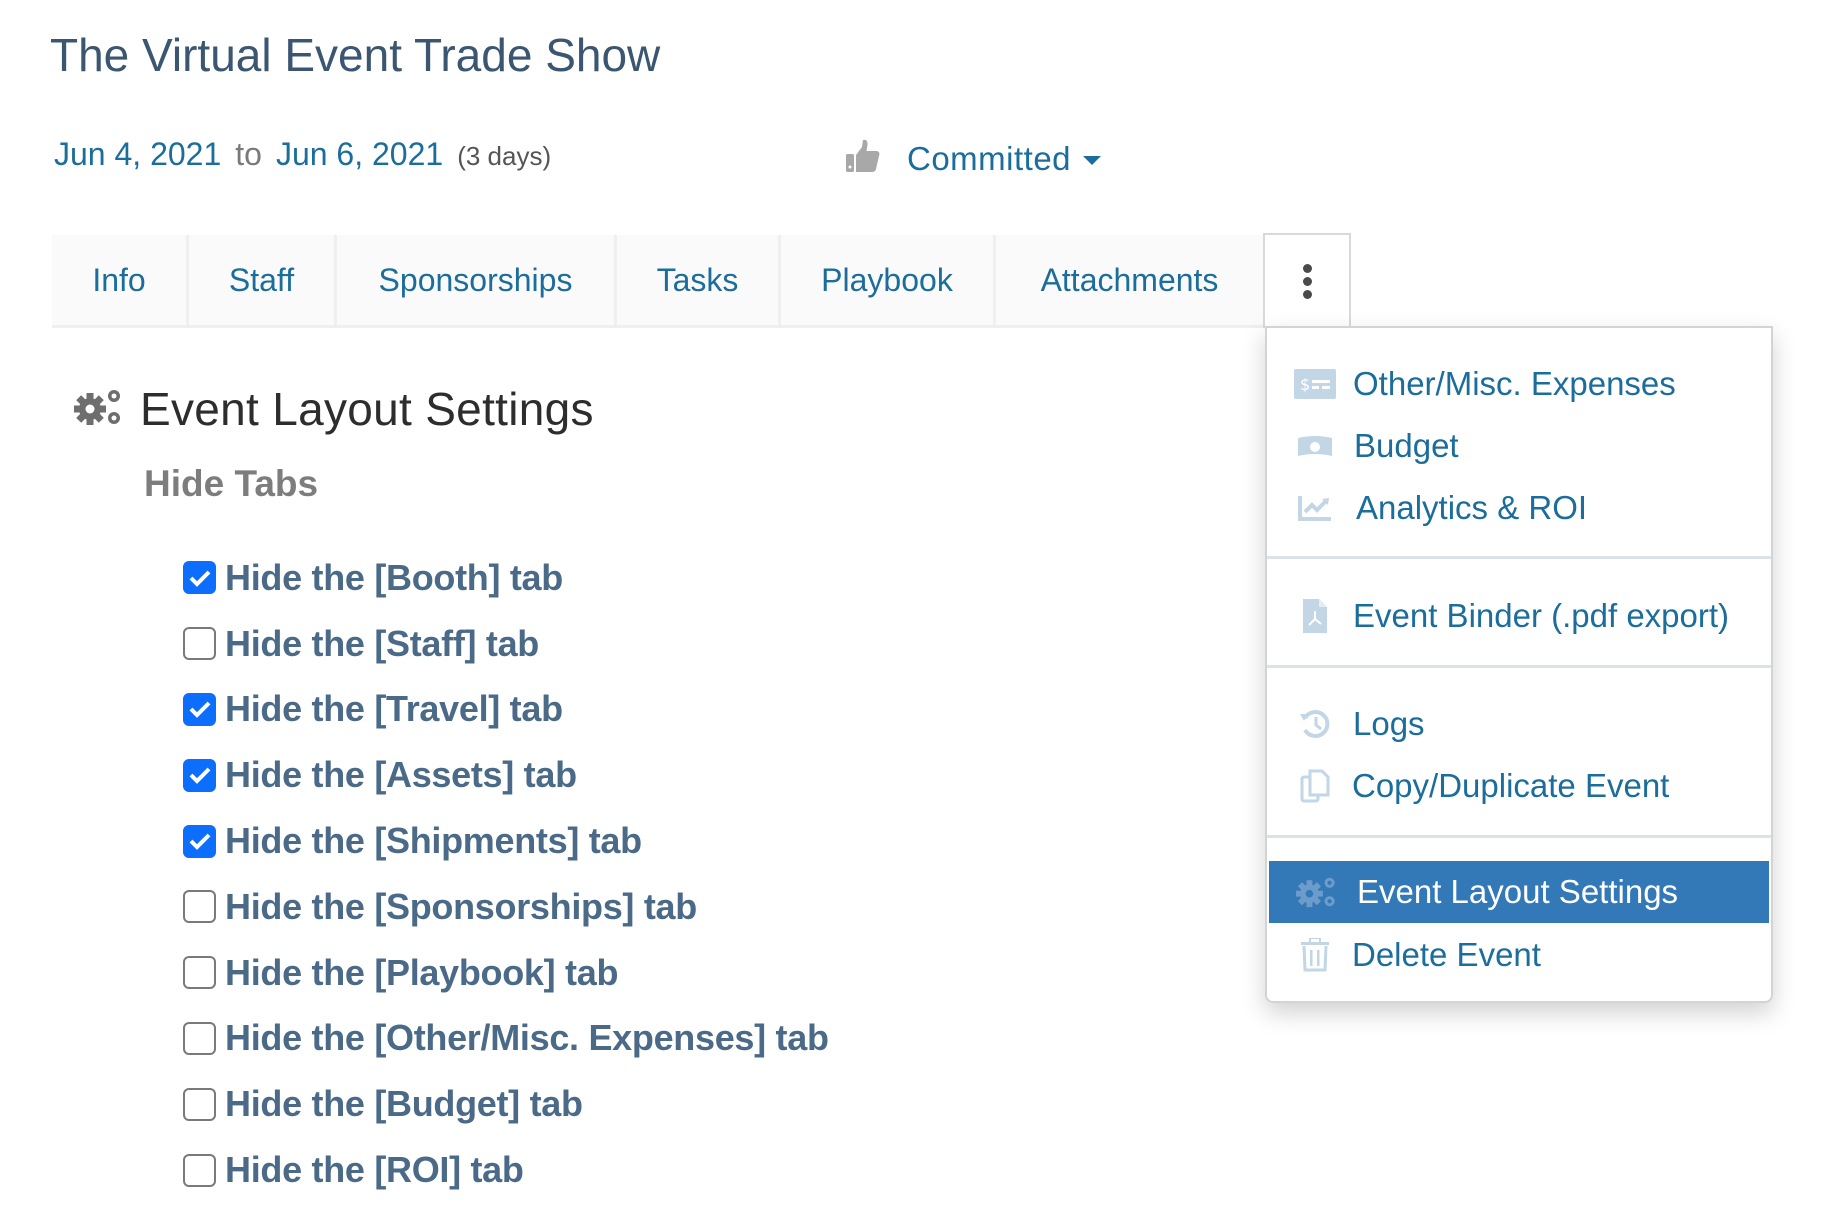 The width and height of the screenshot is (1826, 1216). Describe the element at coordinates (1519, 446) in the screenshot. I see `menu-item-budget: Budget` at that location.